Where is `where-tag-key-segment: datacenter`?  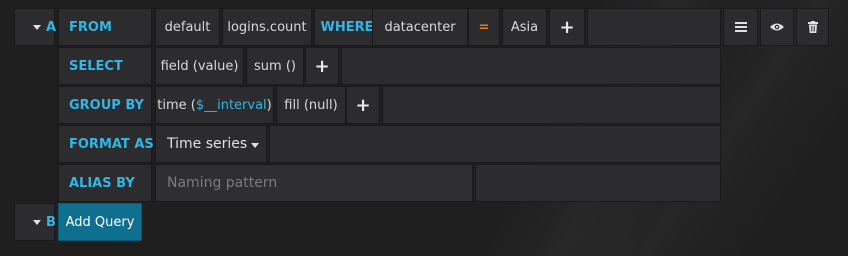
where-tag-key-segment: datacenter is located at coordinates (420, 27).